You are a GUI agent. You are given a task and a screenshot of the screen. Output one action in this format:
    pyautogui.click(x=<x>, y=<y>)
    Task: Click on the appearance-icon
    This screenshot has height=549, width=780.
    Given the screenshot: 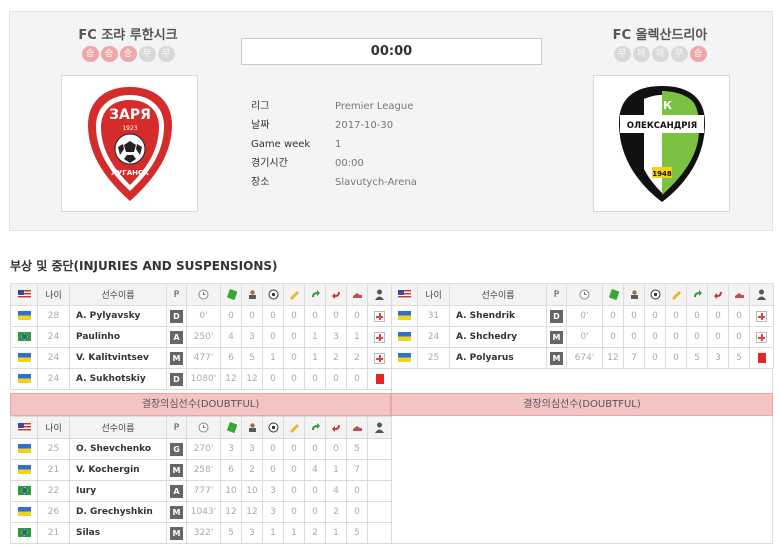 What is the action you would take?
    pyautogui.click(x=613, y=294)
    